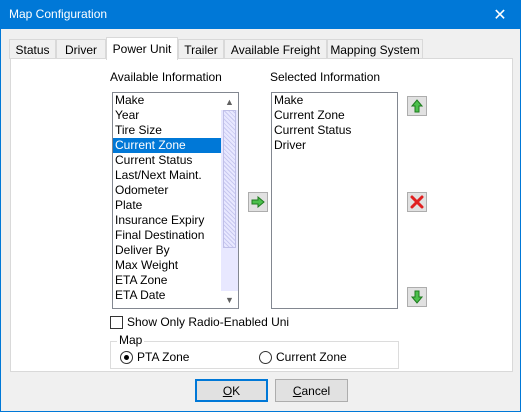 The height and width of the screenshot is (412, 521). I want to click on cancel-label: Cancel, so click(311, 390).